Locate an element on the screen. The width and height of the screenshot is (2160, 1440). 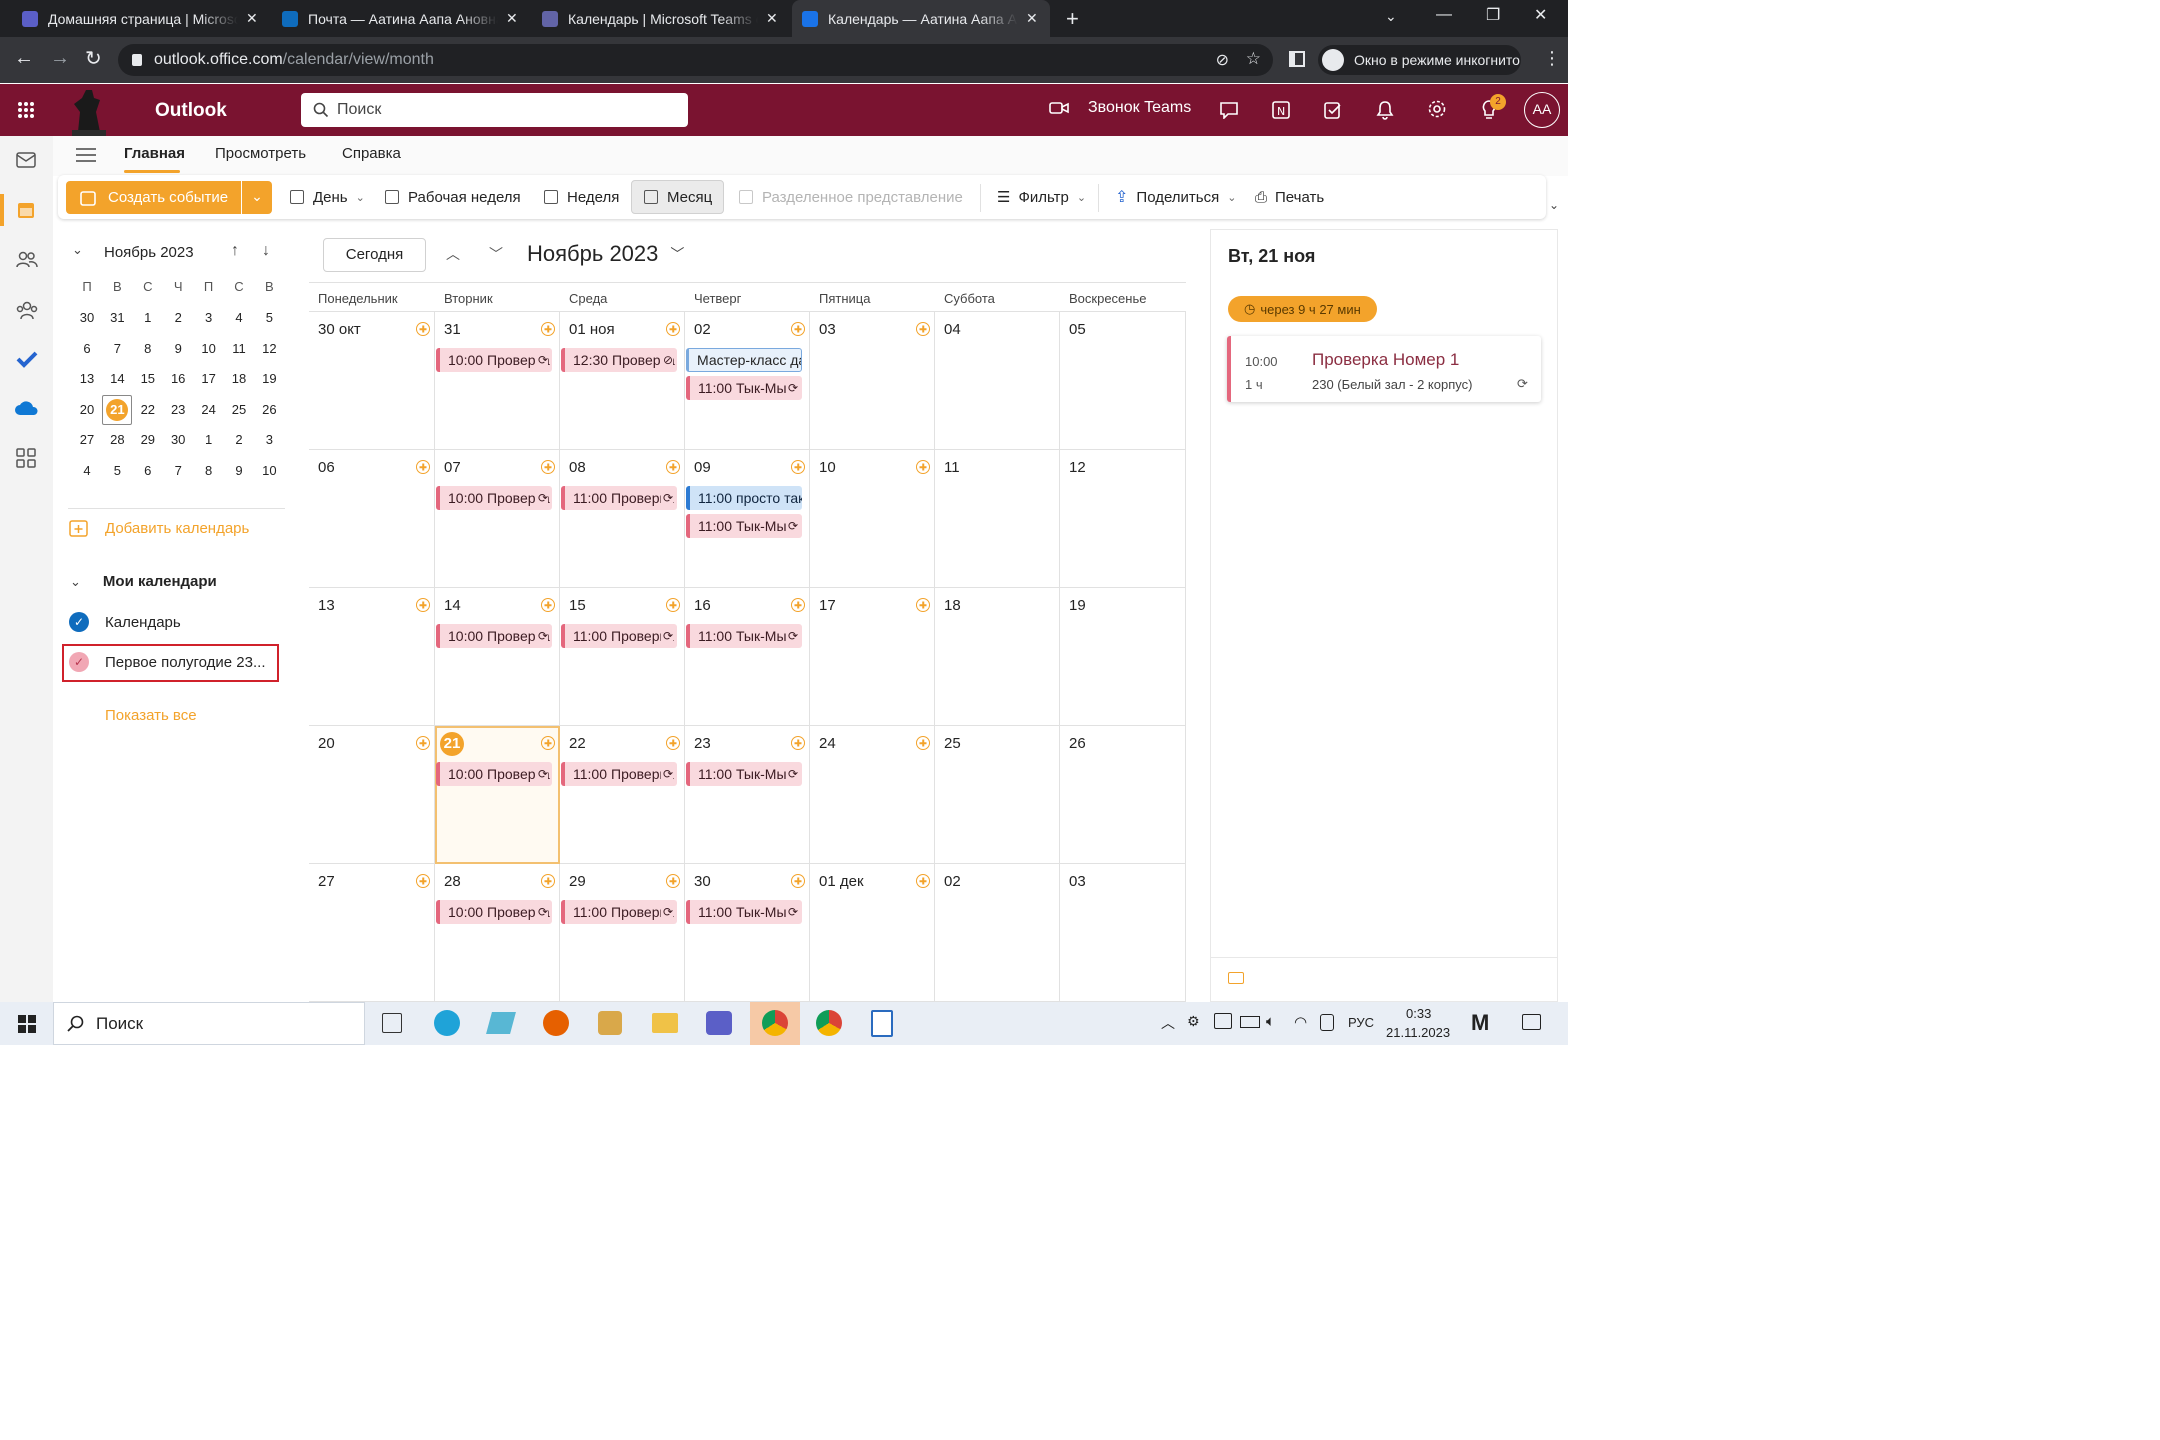
today-button: Сегодня is located at coordinates (374, 255).